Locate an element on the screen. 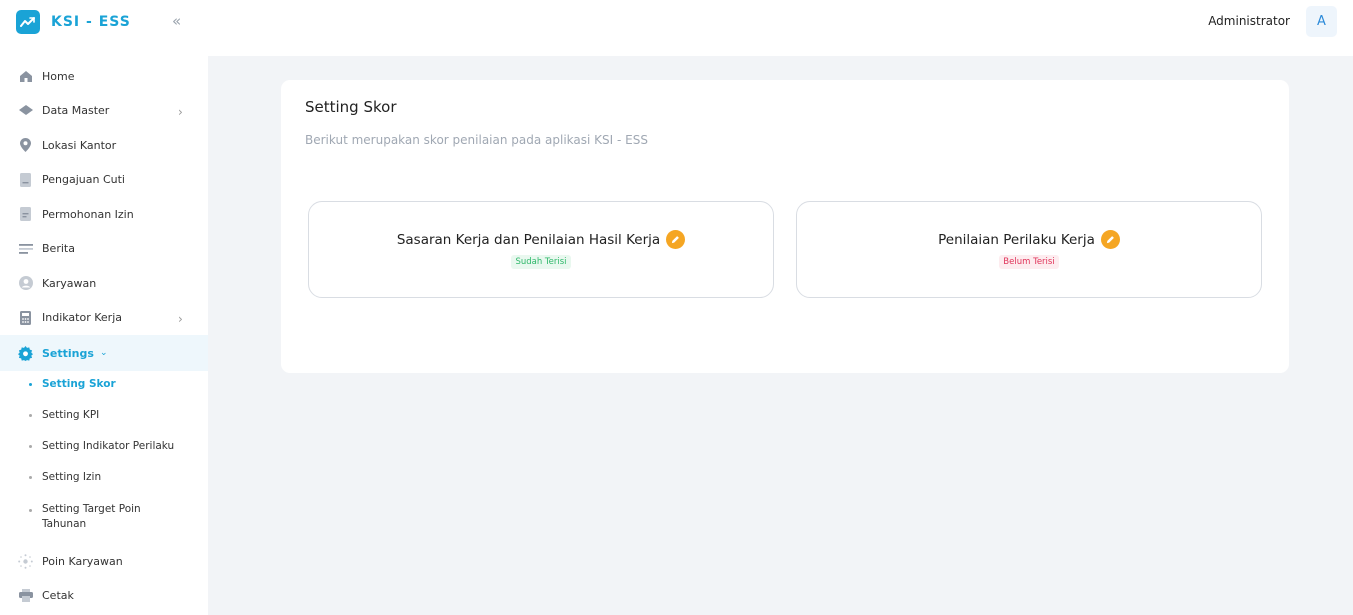 The width and height of the screenshot is (1353, 615). submenu-item-setting-izin: Setting Izin is located at coordinates (104, 486).